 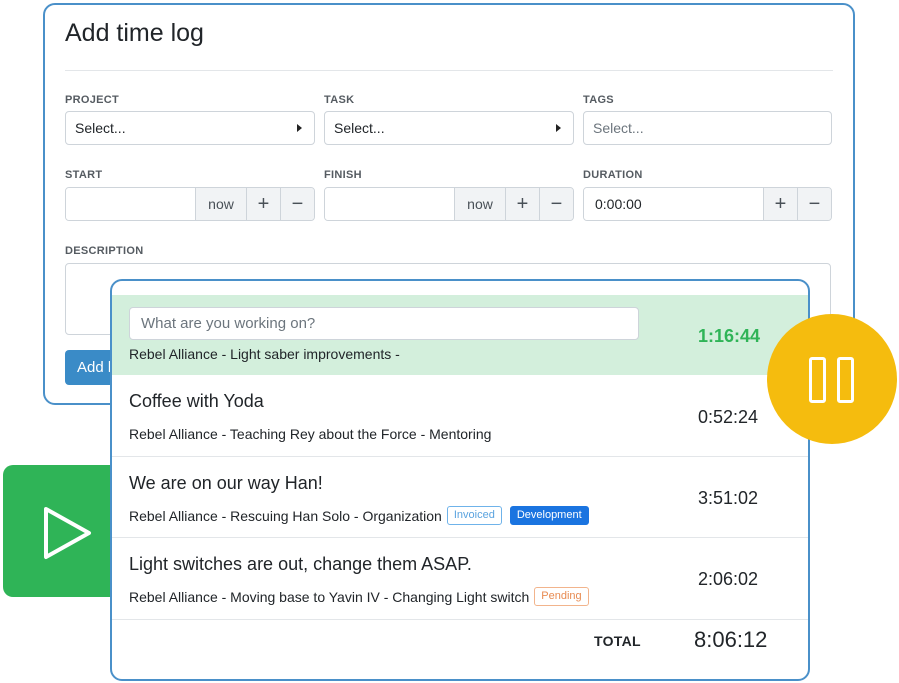 I want to click on working-on-input, so click(x=384, y=323).